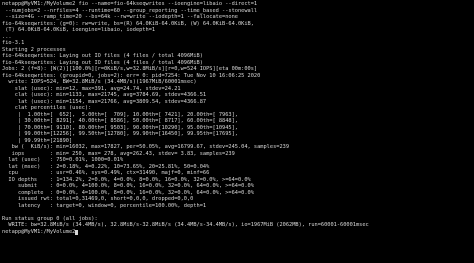 This screenshot has height=263, width=474. I want to click on shell-prompt: netapp@MyVM1:/MyVolume2, so click(39, 231).